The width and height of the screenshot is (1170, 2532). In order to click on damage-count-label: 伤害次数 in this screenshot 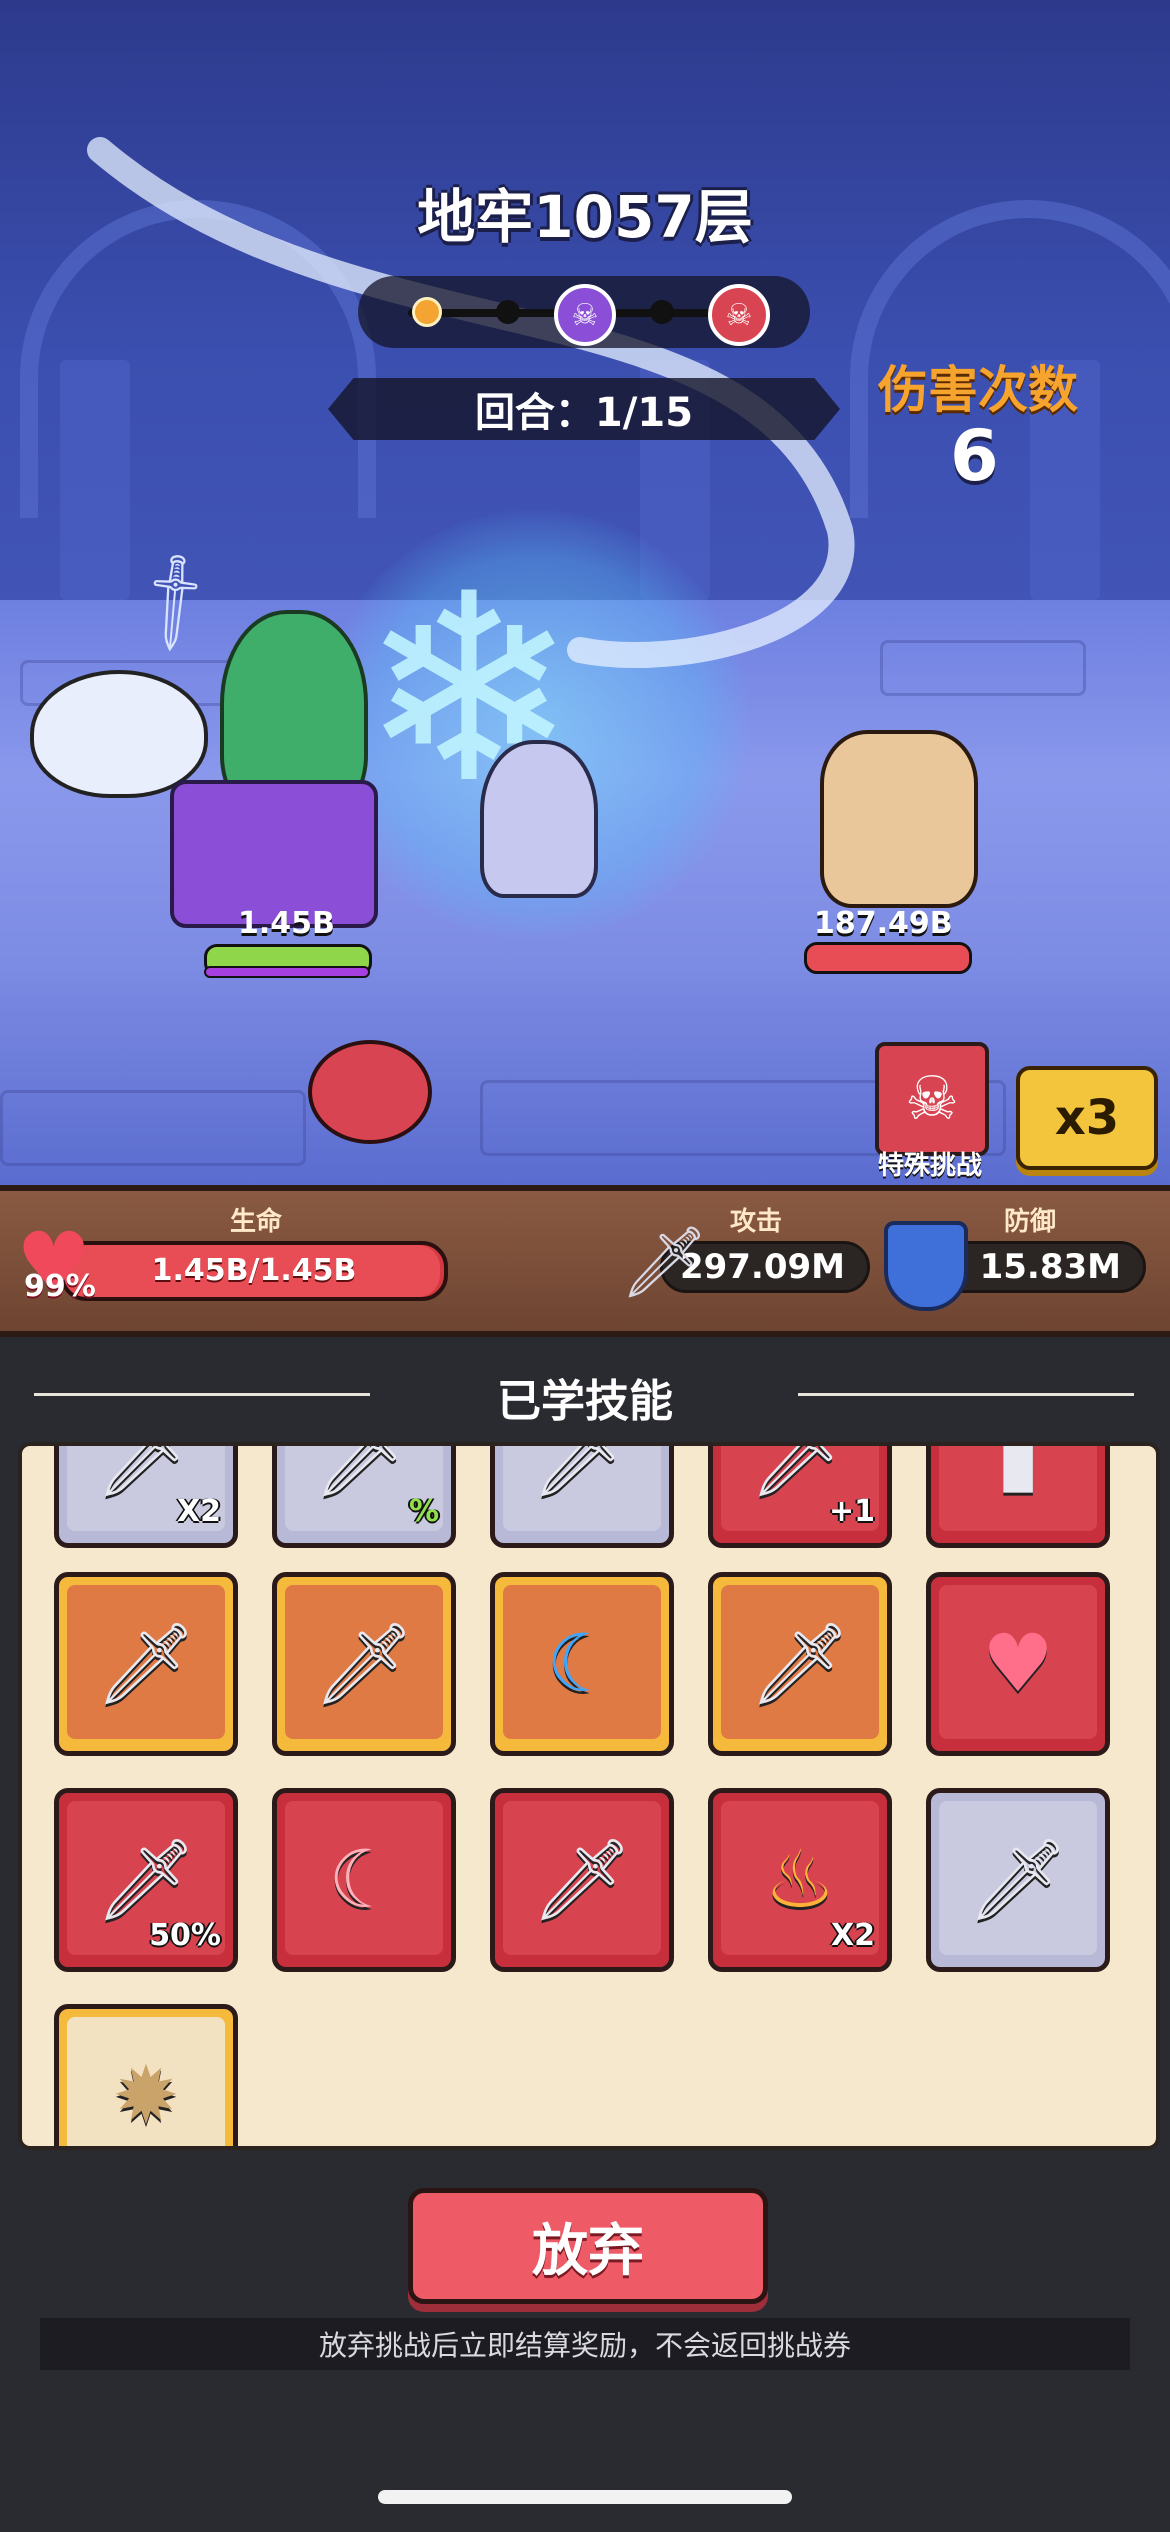, I will do `click(978, 390)`.